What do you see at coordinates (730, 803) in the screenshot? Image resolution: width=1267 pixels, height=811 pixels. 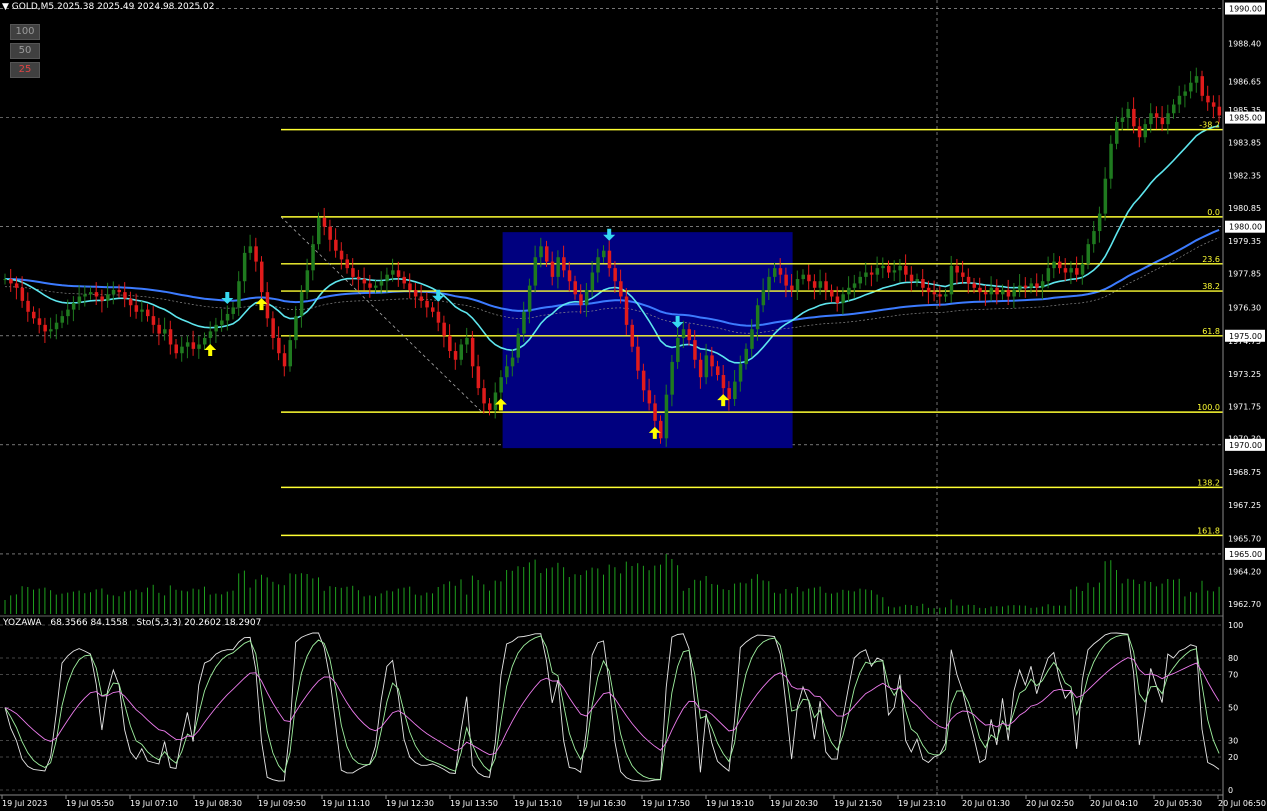 I see `time-tick-label: 19 Jul 19:10` at bounding box center [730, 803].